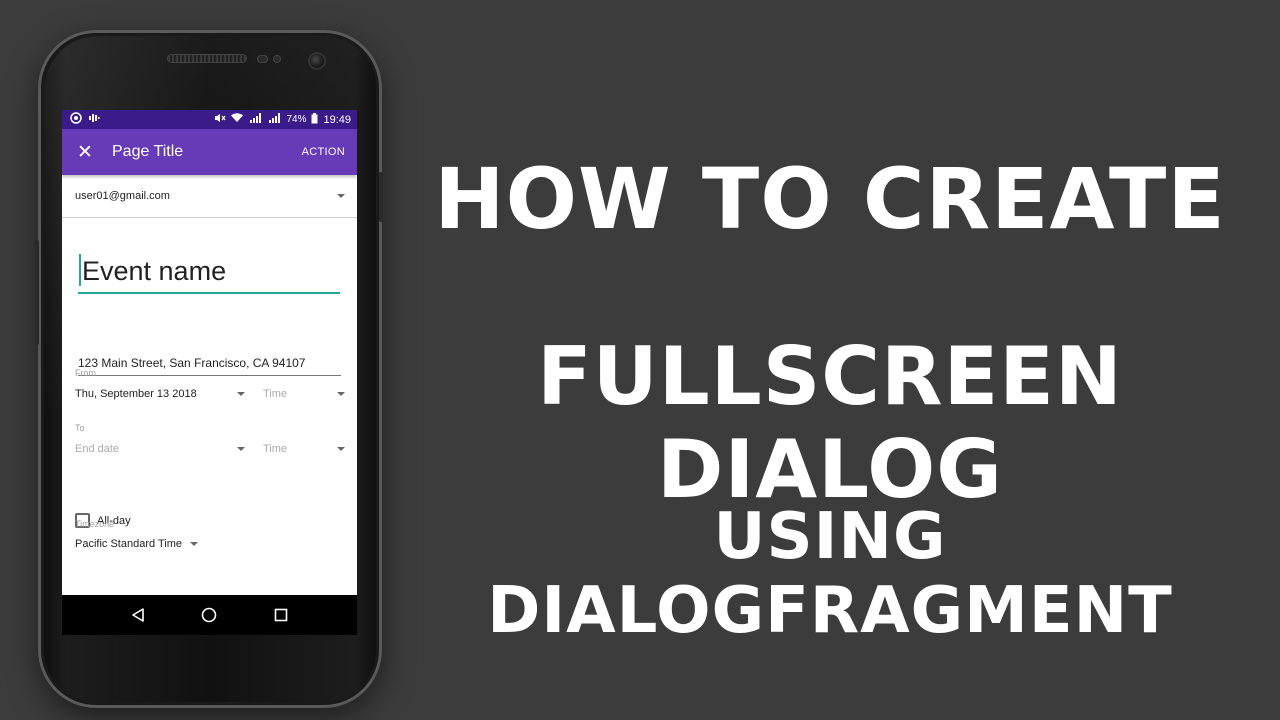  I want to click on voicemail-icon, so click(94, 119).